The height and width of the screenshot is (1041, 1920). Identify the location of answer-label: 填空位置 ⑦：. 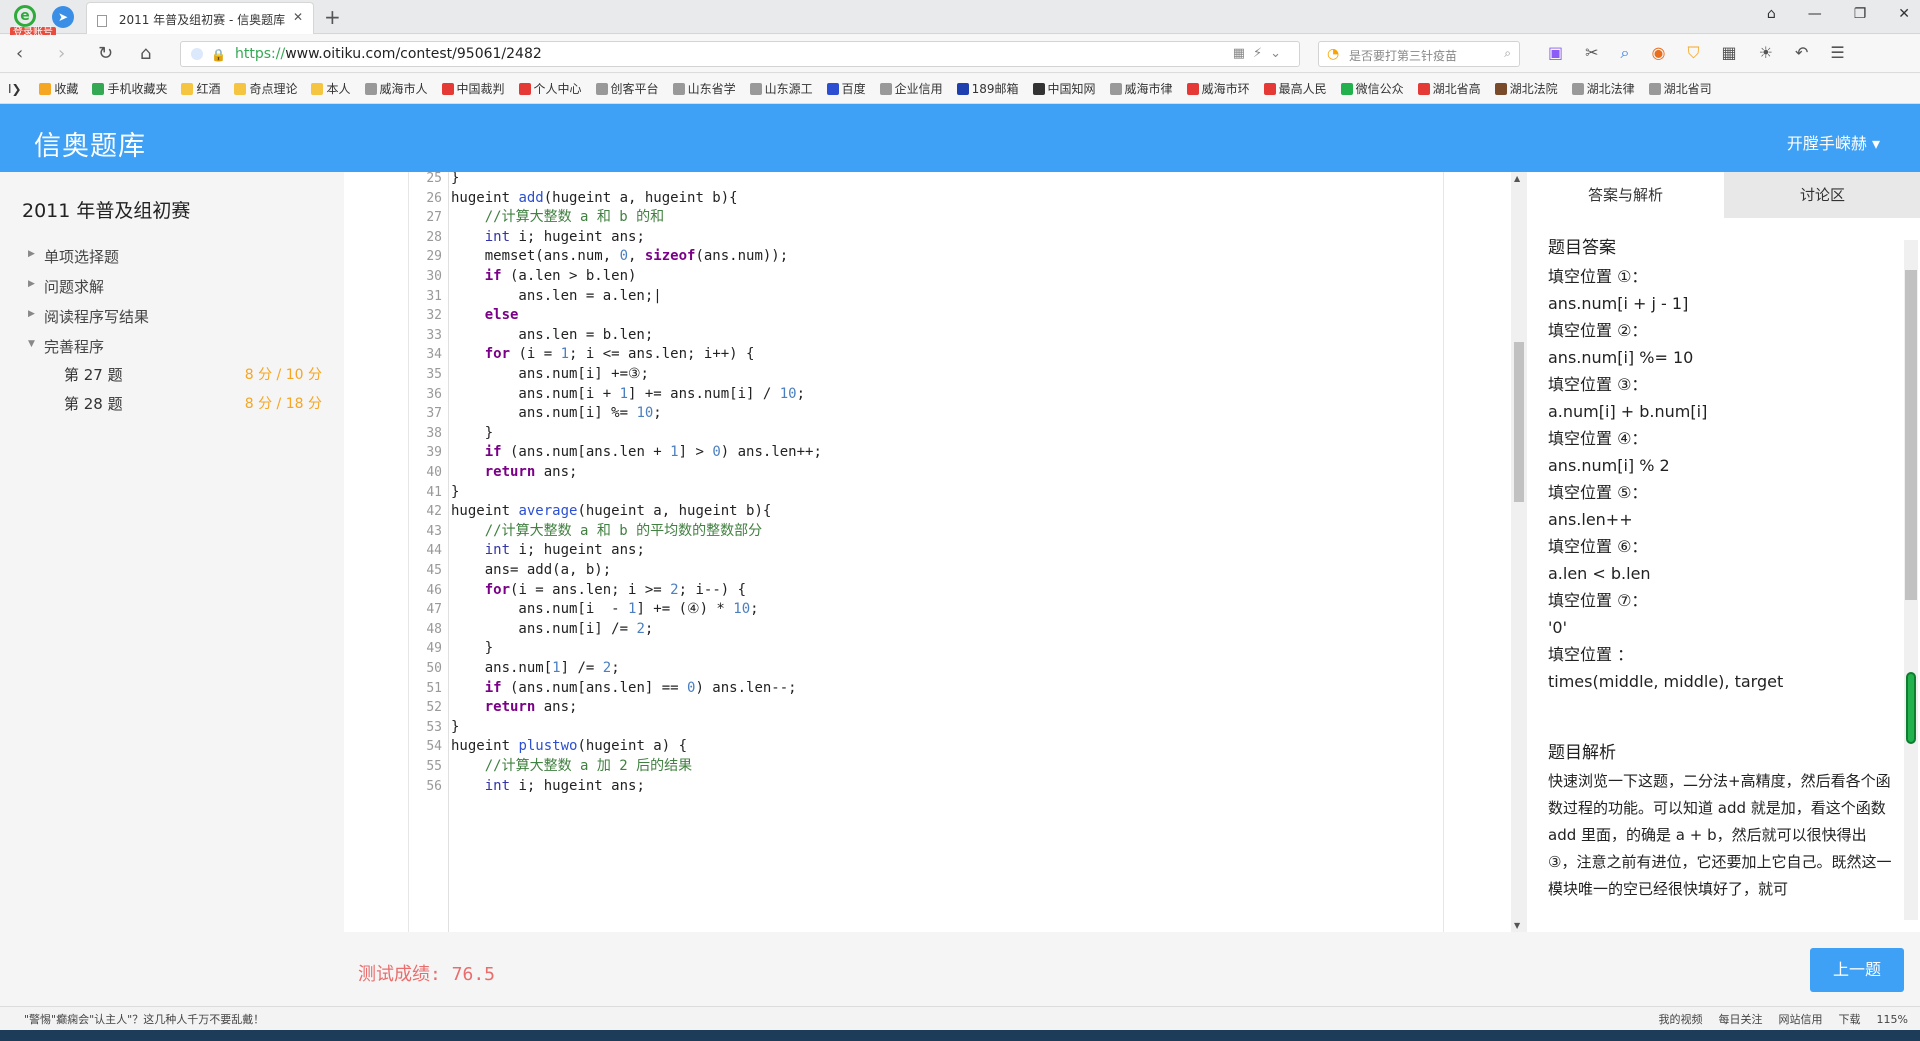
(1598, 600).